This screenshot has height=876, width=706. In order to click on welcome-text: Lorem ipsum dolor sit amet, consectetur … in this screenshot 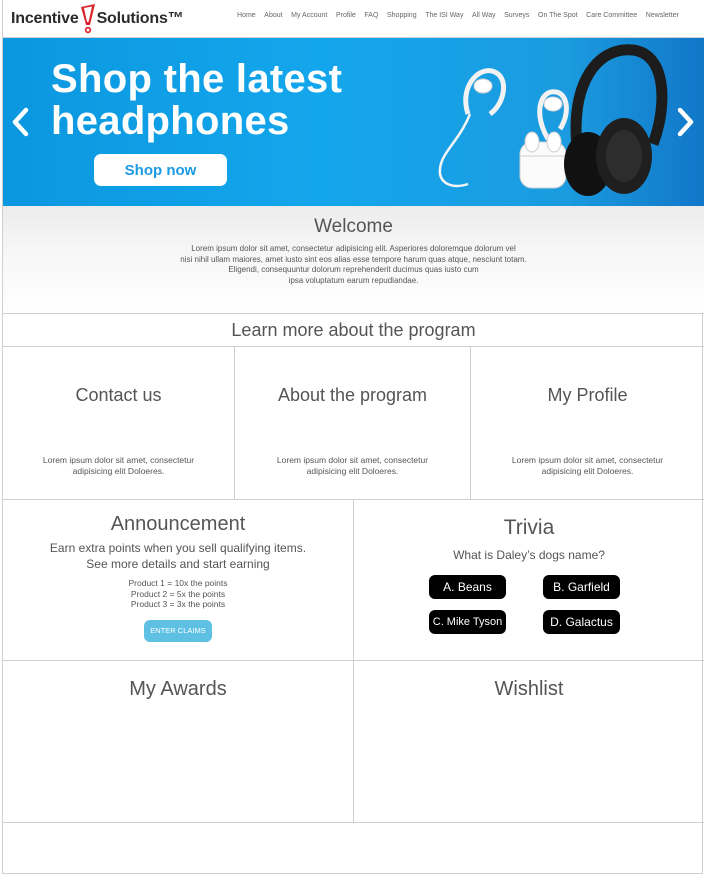, I will do `click(353, 265)`.